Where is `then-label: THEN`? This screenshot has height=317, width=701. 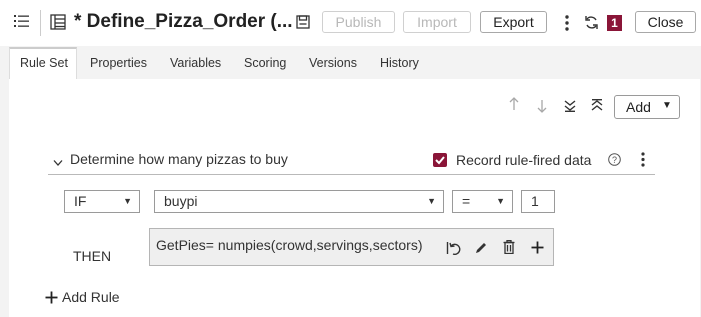 then-label: THEN is located at coordinates (92, 256).